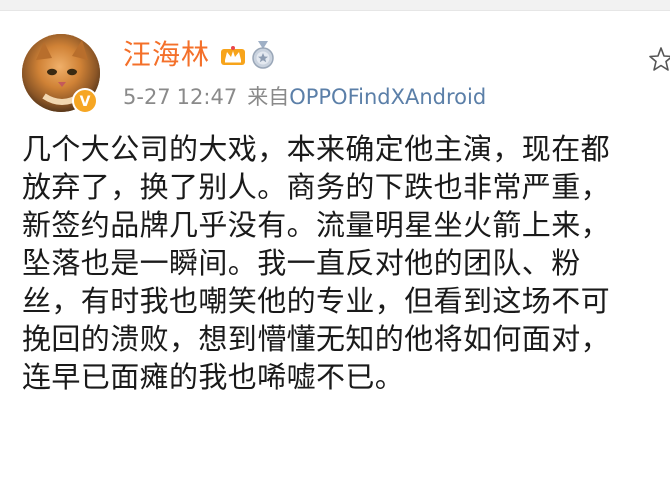 This screenshot has height=488, width=670. Describe the element at coordinates (207, 97) in the screenshot. I see `post-time: 12:47` at that location.